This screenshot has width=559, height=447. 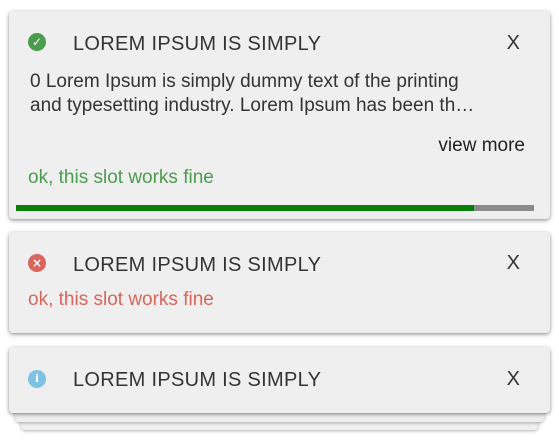 What do you see at coordinates (37, 42) in the screenshot?
I see `check-circle-icon: ✓` at bounding box center [37, 42].